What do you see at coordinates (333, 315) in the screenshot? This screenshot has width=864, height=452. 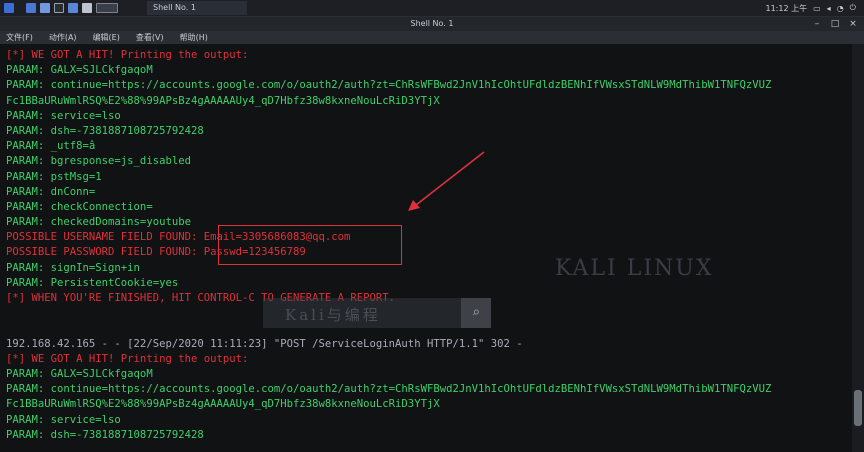 I see `watermark-search-text: Kali与编程` at bounding box center [333, 315].